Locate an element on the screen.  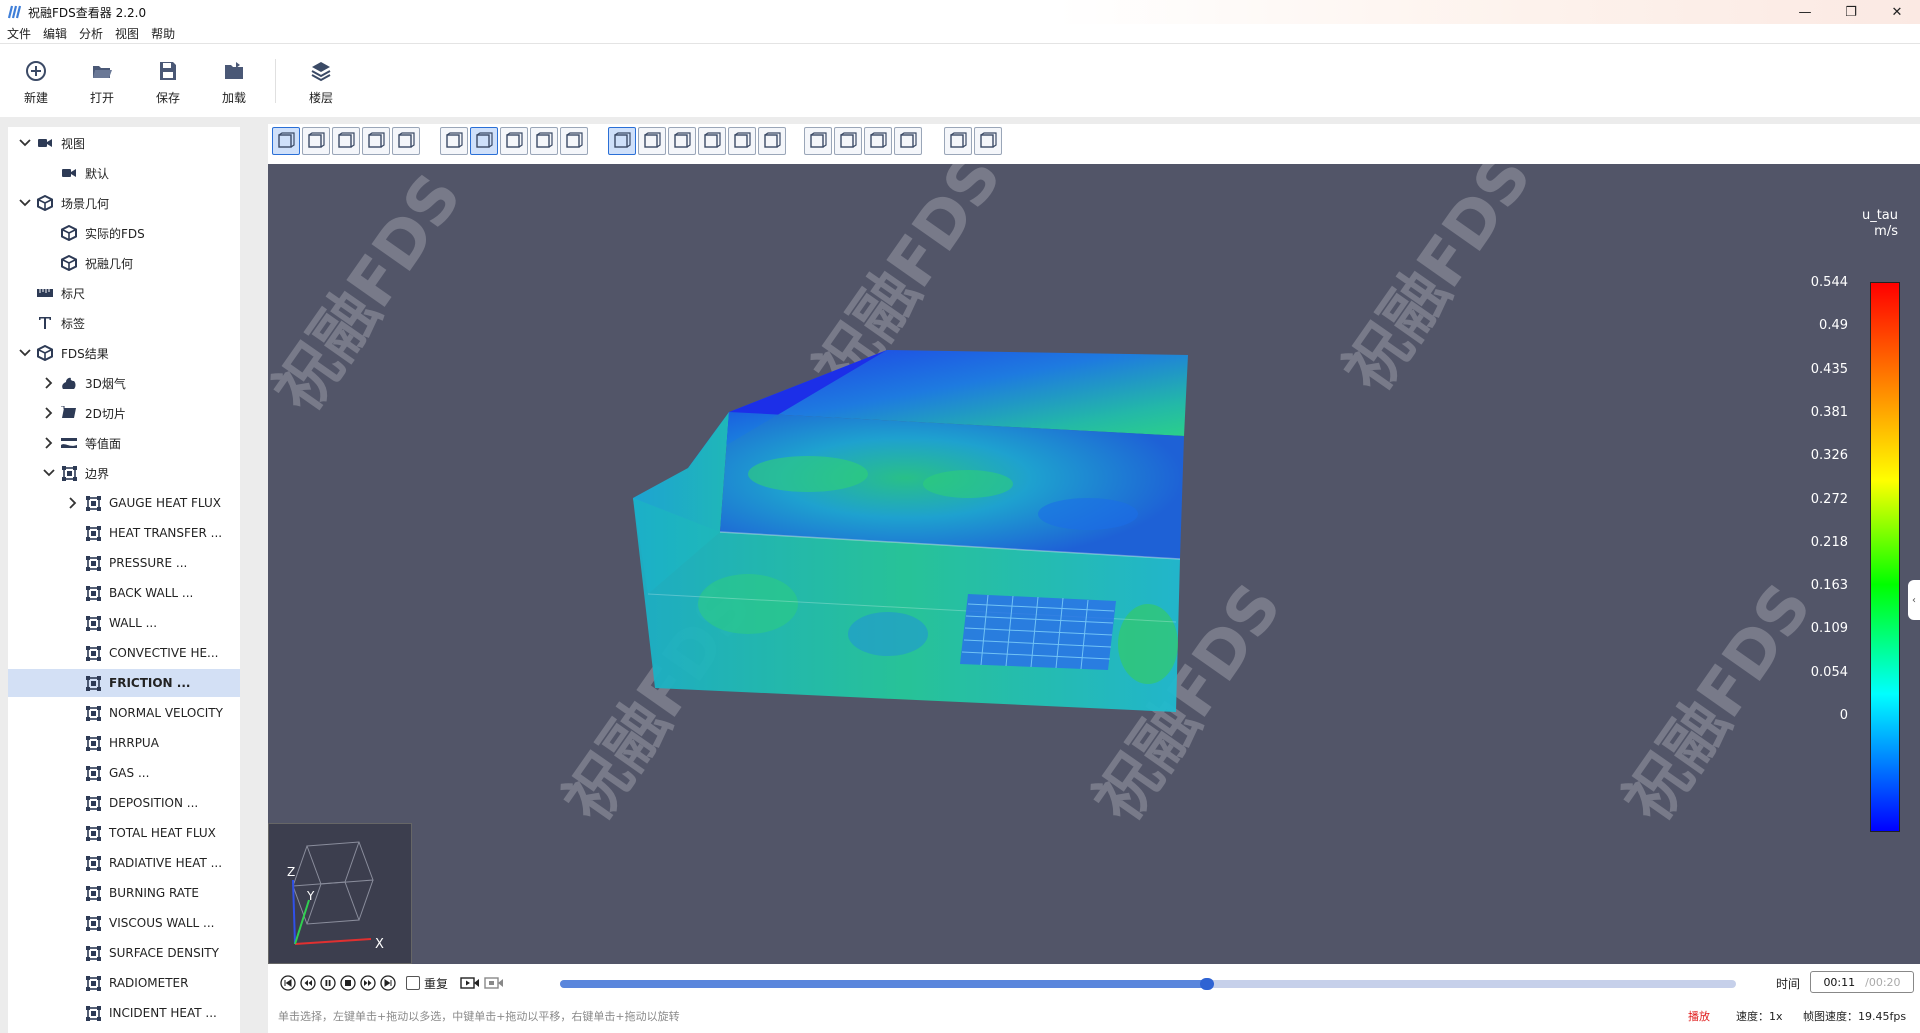
frame-tool-button is located at coordinates (908, 141).